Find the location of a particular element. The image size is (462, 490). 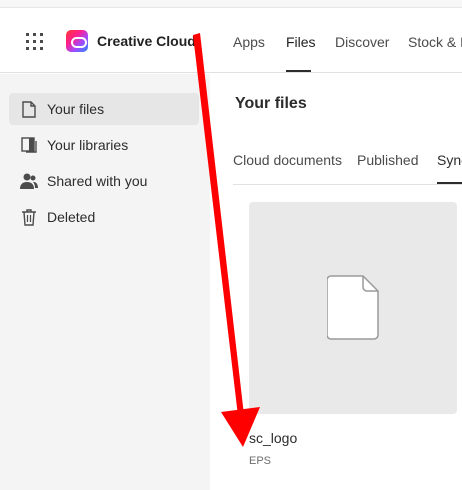

nav-apps: Apps is located at coordinates (249, 42).